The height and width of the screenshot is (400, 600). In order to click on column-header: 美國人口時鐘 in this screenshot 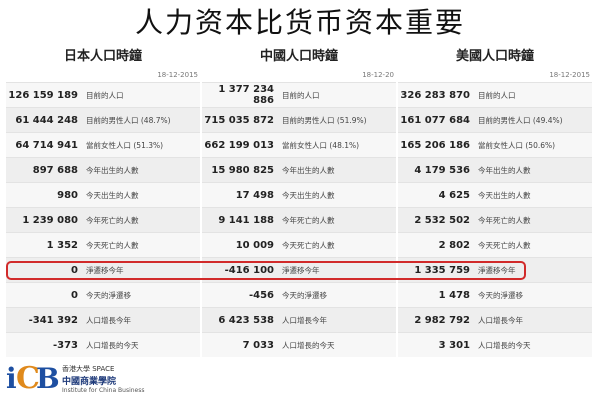, I will do `click(494, 56)`.